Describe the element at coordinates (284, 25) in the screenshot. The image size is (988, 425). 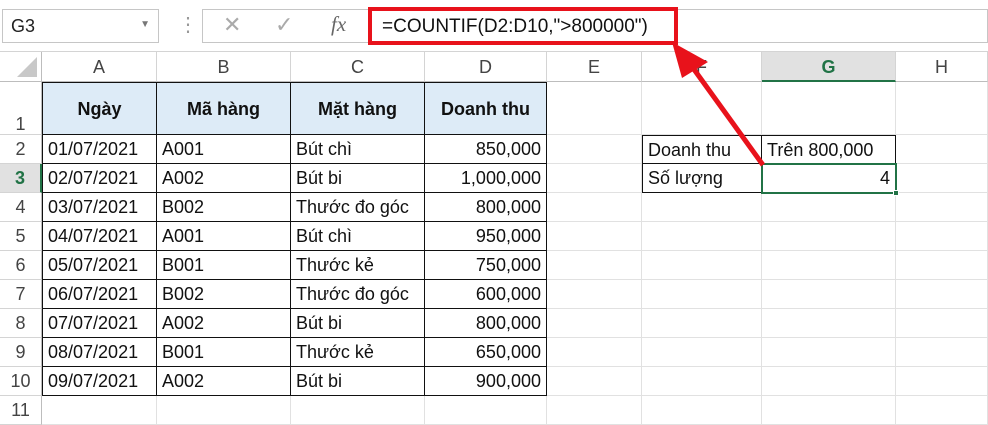
I see `enter-check-icon: ✓` at that location.